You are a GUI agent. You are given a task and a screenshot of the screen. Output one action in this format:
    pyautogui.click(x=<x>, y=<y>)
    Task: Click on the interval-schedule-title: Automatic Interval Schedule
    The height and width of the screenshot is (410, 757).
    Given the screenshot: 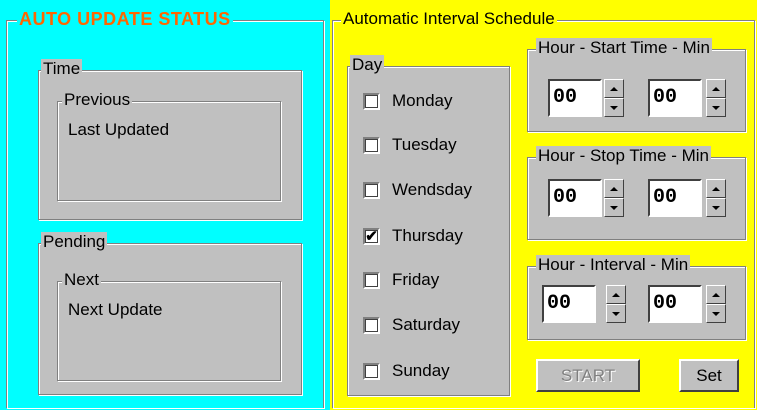 What is the action you would take?
    pyautogui.click(x=449, y=19)
    